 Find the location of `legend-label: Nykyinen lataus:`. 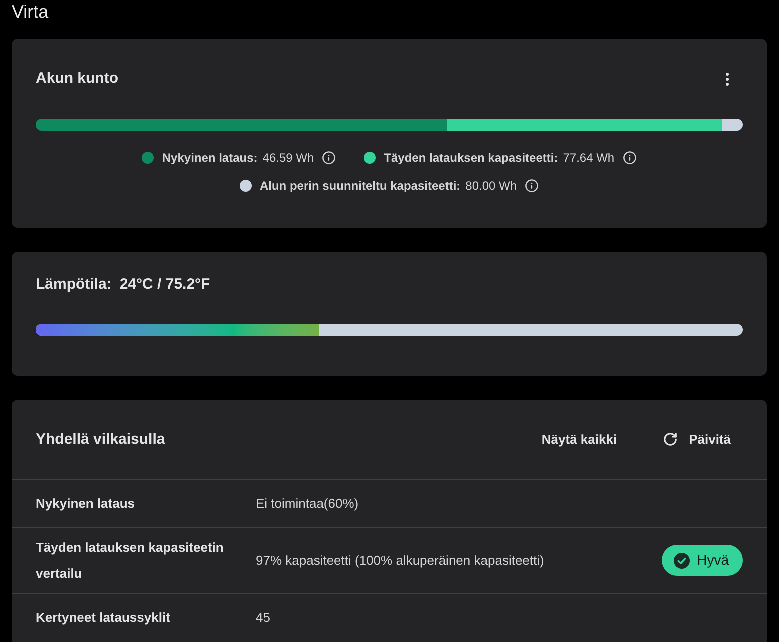

legend-label: Nykyinen lataus: is located at coordinates (210, 158).